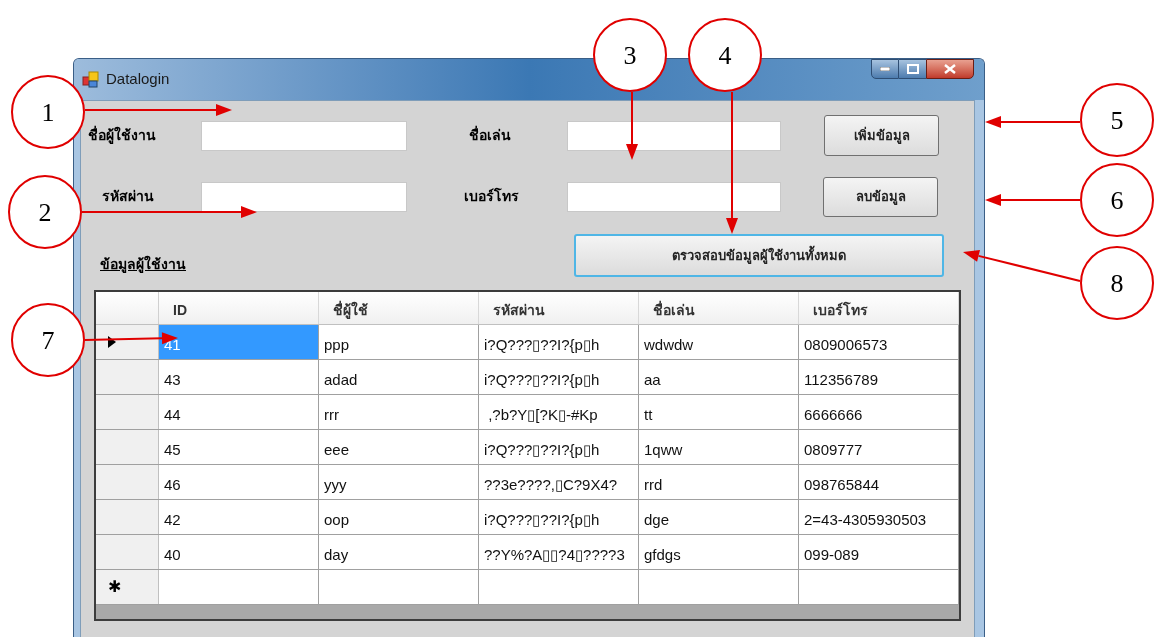 The image size is (1163, 637). Describe the element at coordinates (239, 377) in the screenshot. I see `table-cell: 43` at that location.